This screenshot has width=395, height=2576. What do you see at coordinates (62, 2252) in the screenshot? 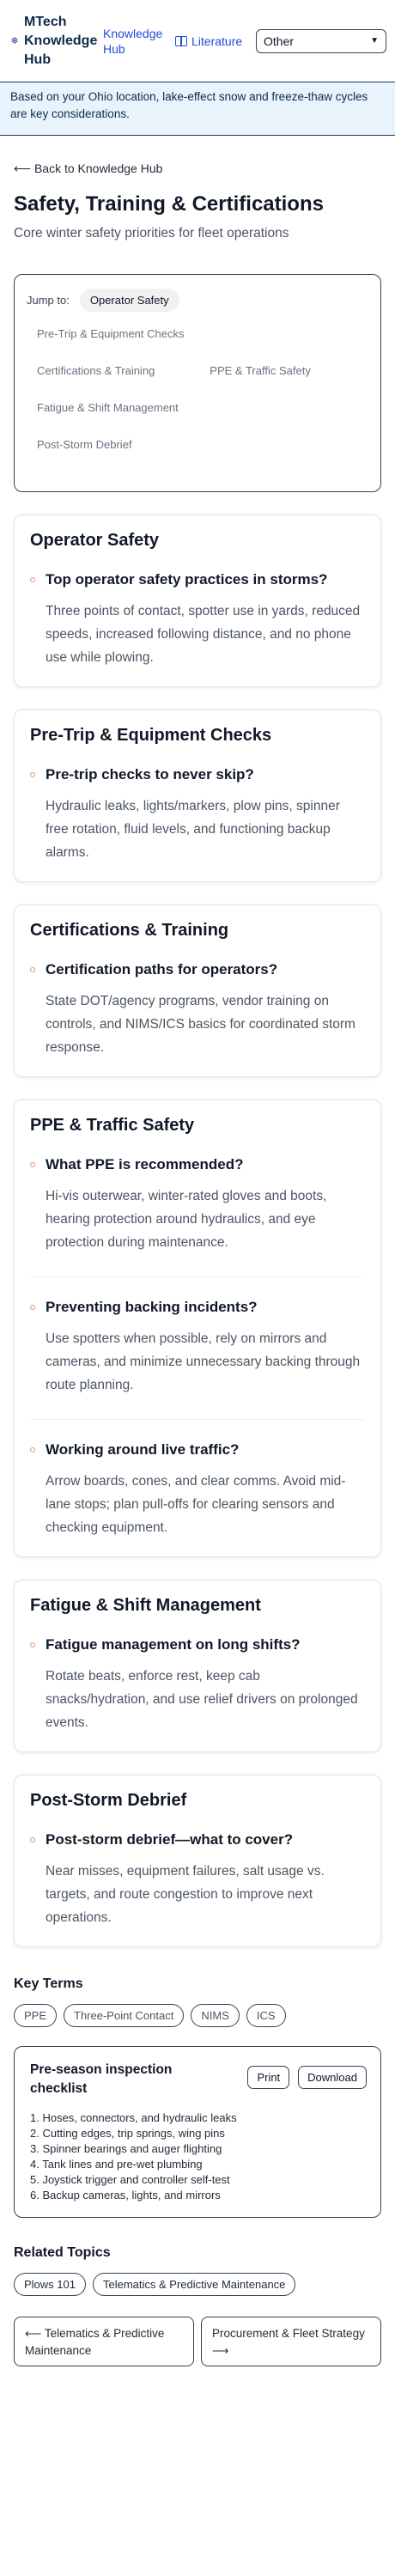
I see `related-topics-title: Related Topics` at bounding box center [62, 2252].